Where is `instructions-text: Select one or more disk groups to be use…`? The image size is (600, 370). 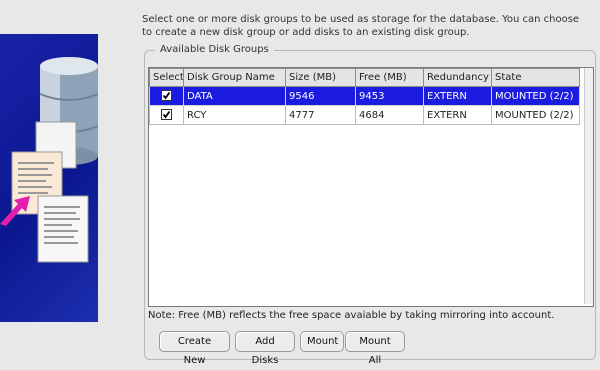 instructions-text: Select one or more disk groups to be use… is located at coordinates (361, 26).